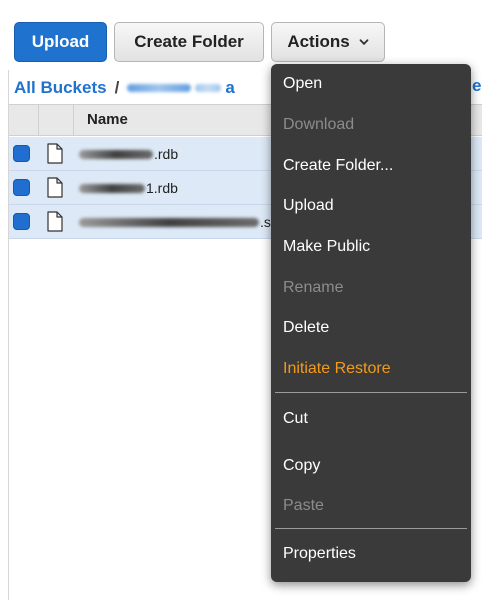 The width and height of the screenshot is (482, 600). I want to click on menu-item-download: Download, so click(318, 125).